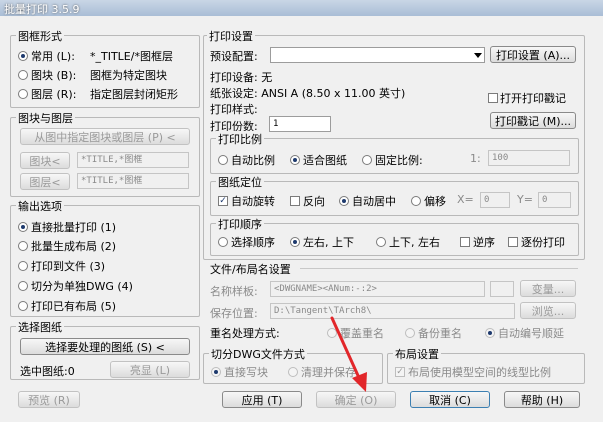 The height and width of the screenshot is (422, 603). I want to click on annotation-arrow-head, so click(359, 382).